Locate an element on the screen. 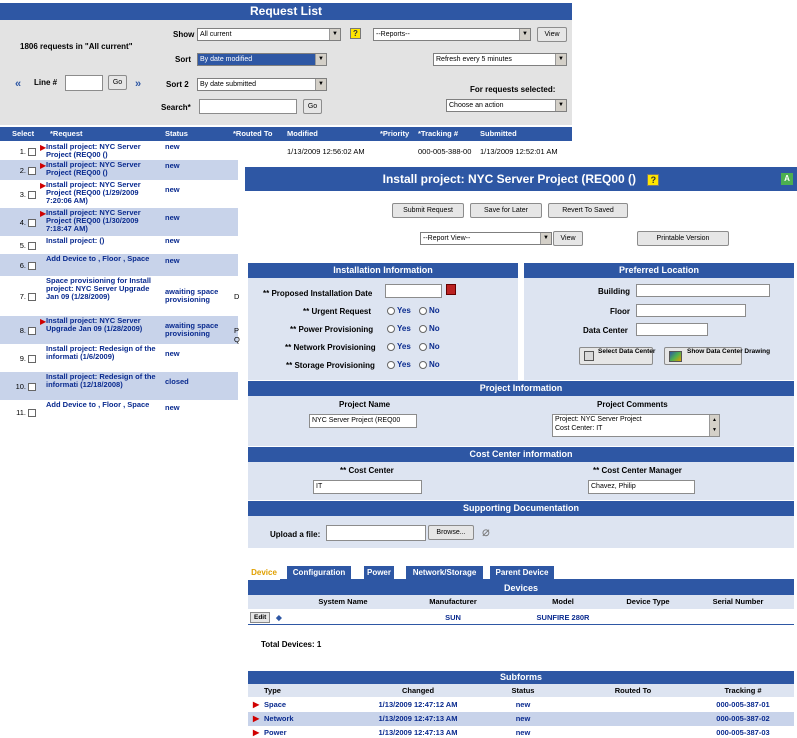  show-select: All current ▼ is located at coordinates (269, 34).